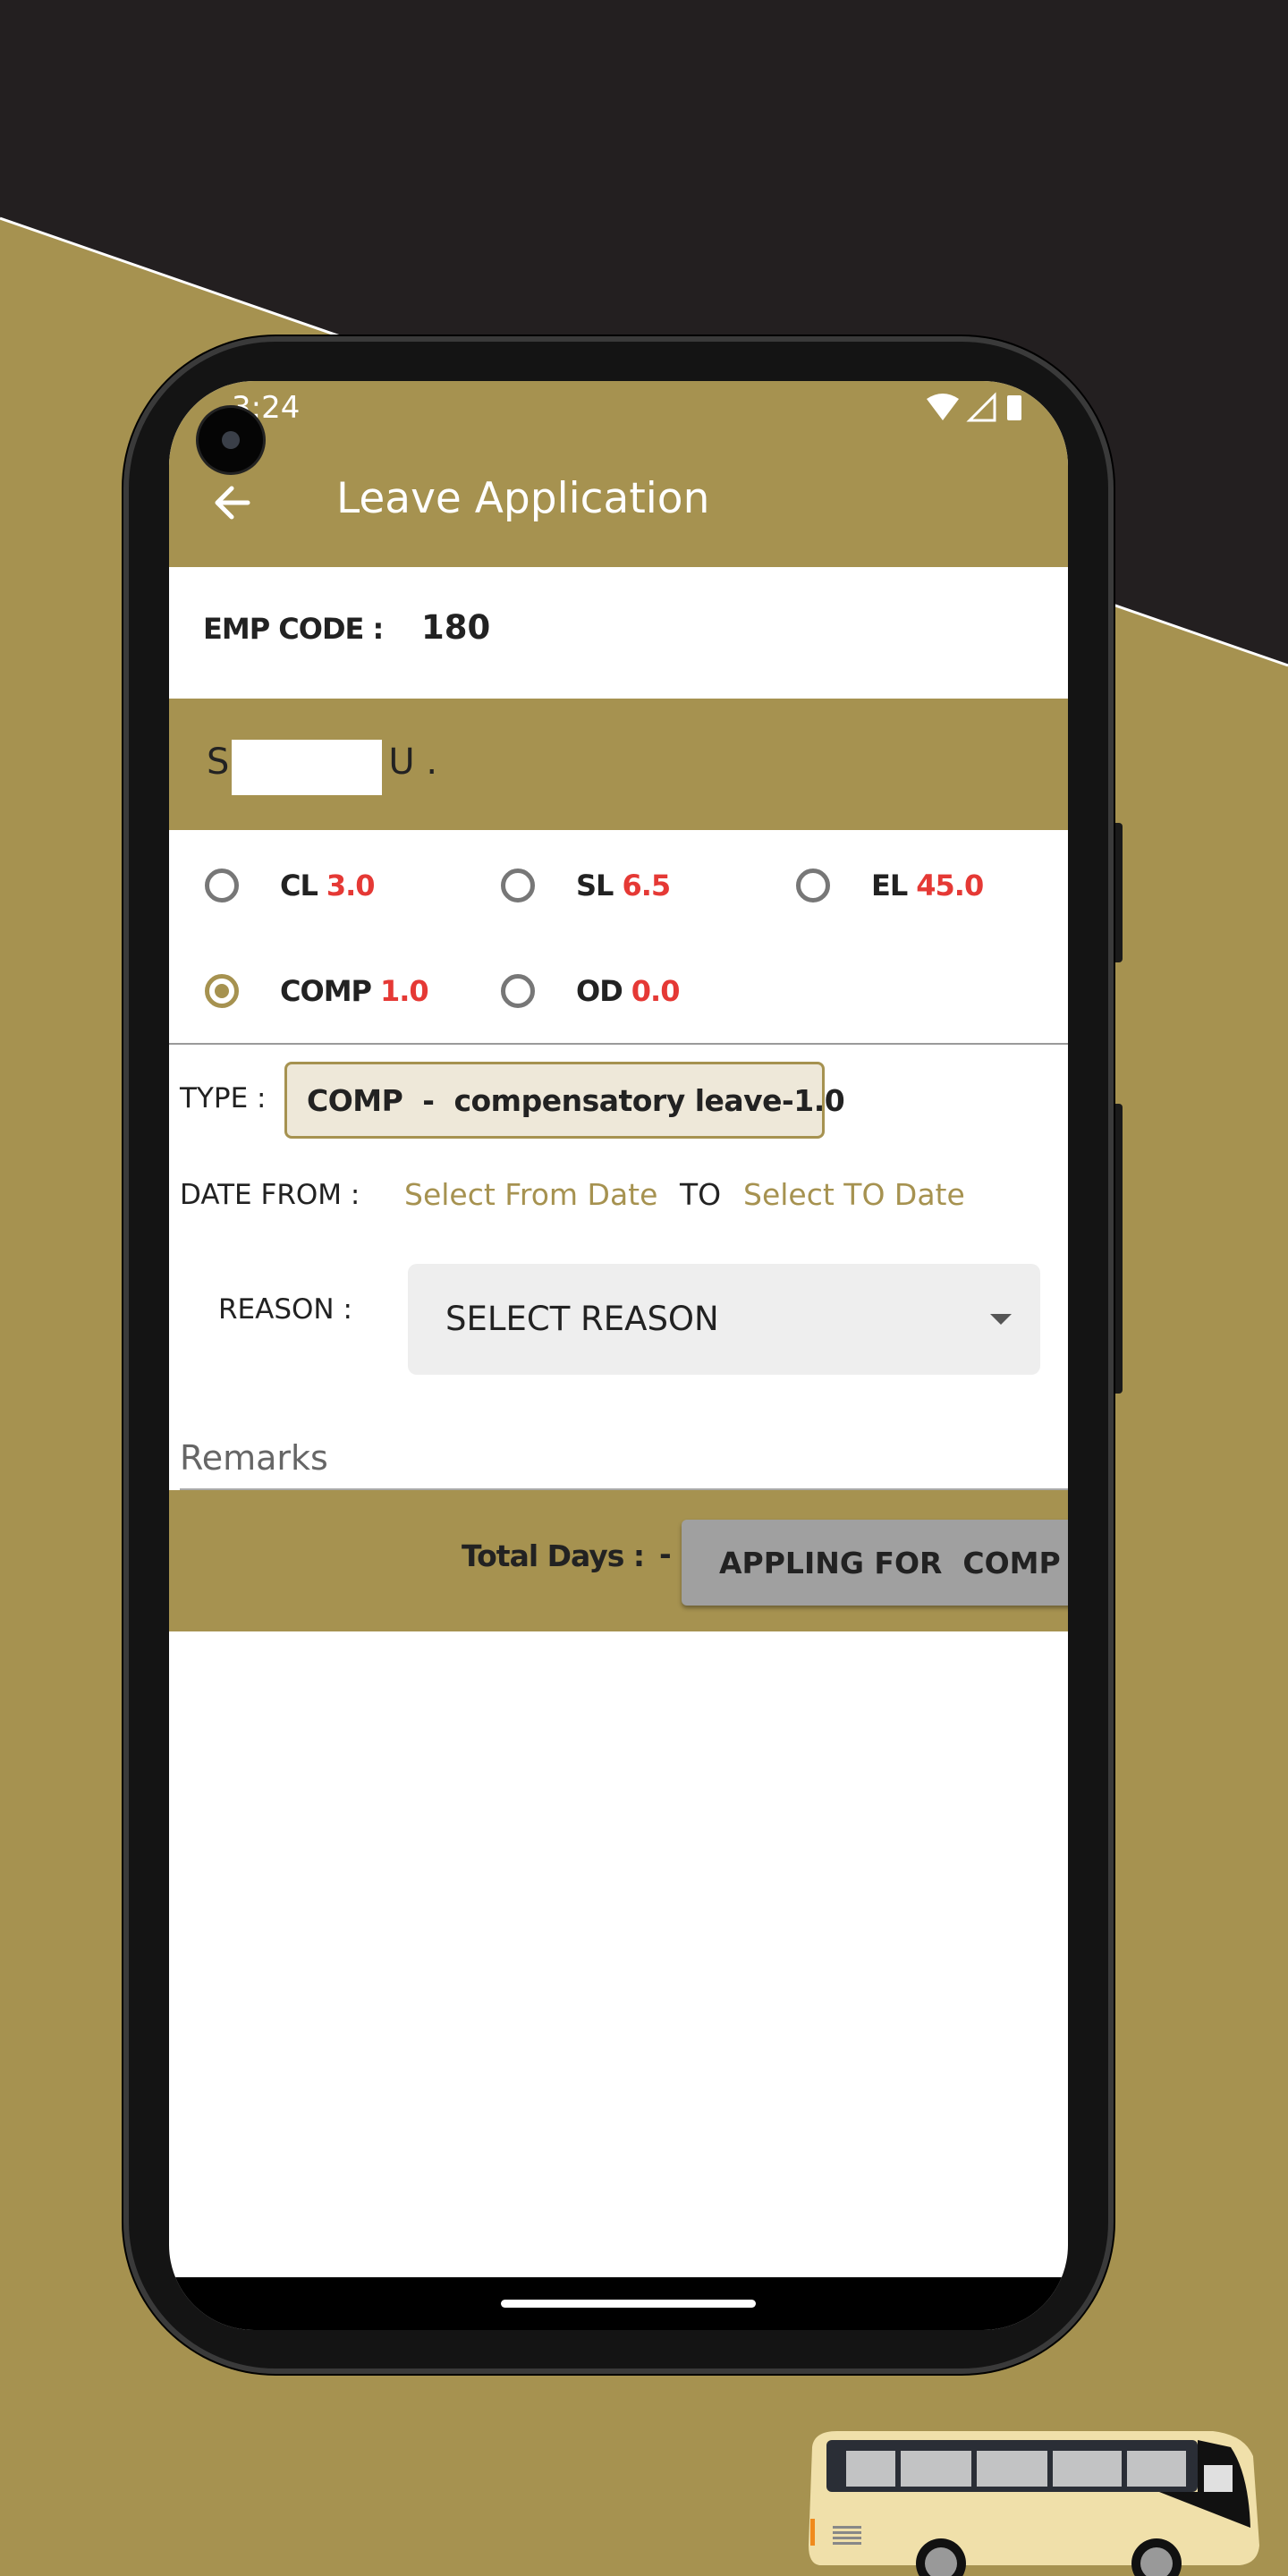  I want to click on radio-sl: SL 6.5, so click(586, 885).